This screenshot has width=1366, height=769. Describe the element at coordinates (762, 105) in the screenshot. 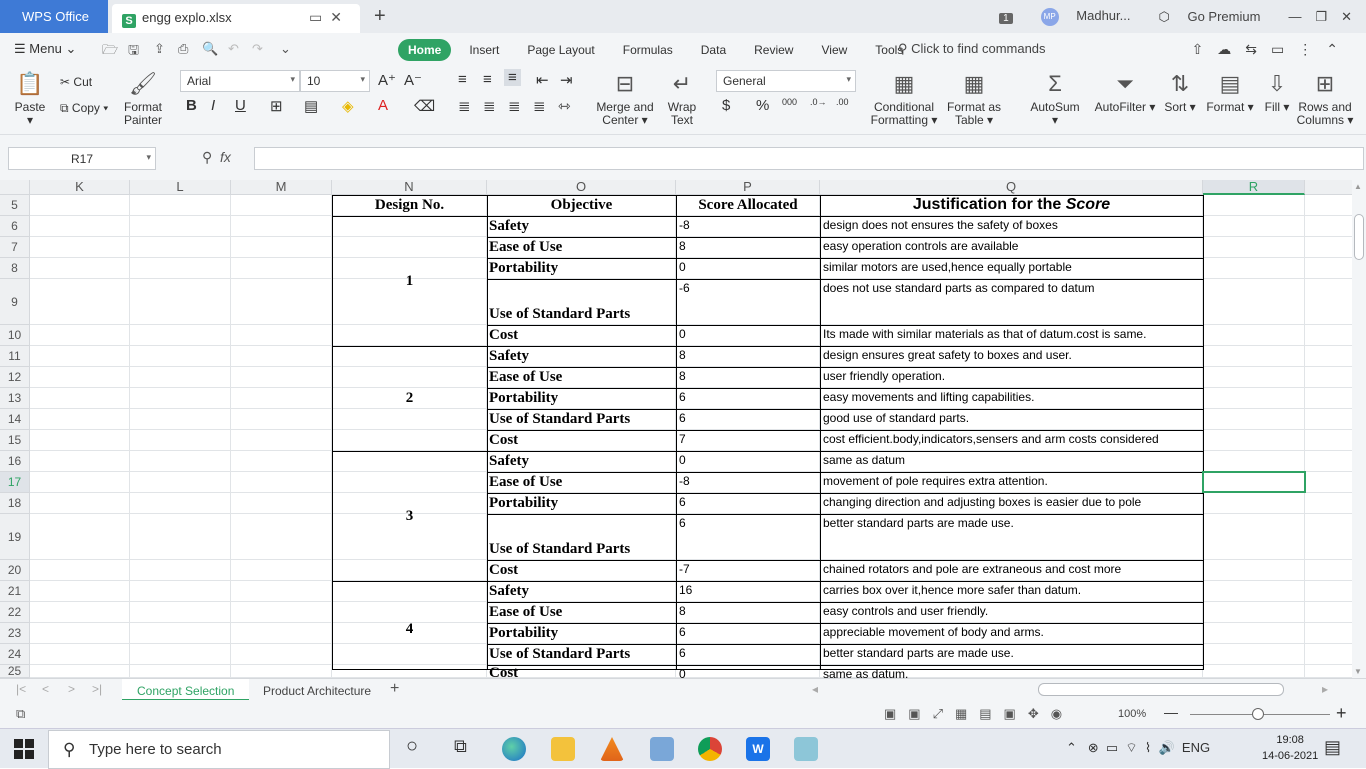

I see `percent-icon: %` at that location.